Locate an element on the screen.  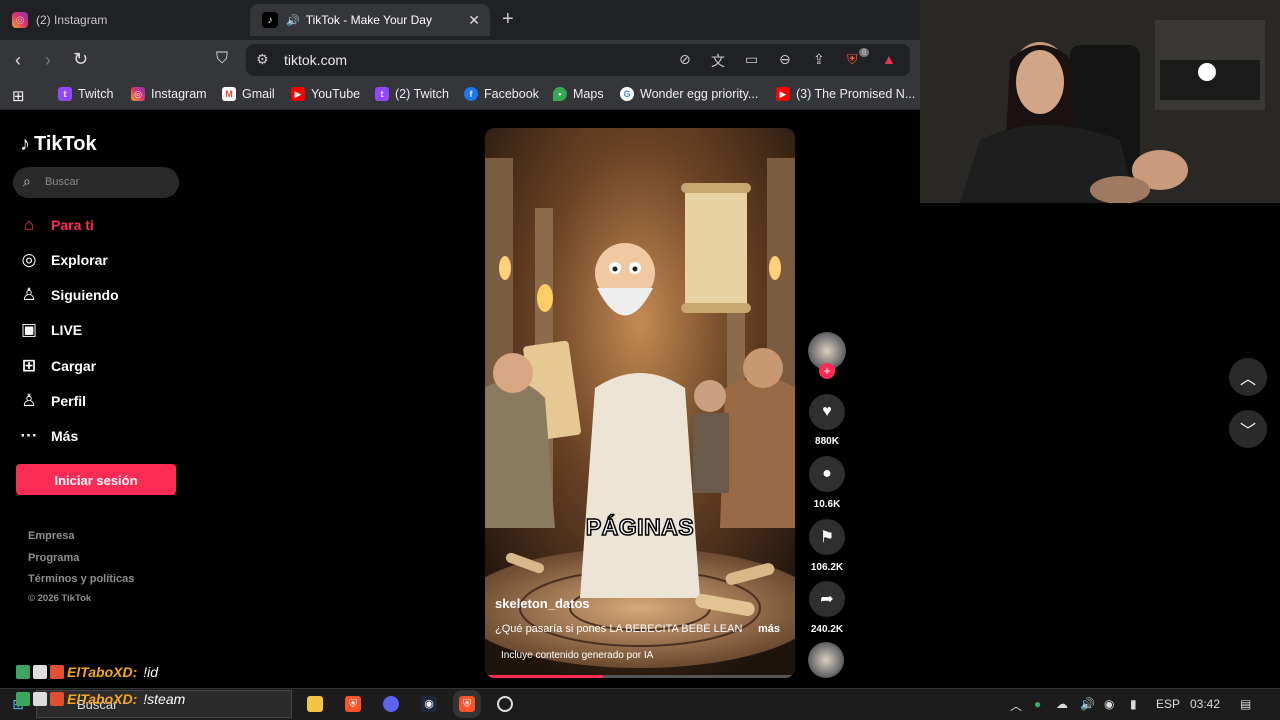
cast-icon: ▭ is located at coordinates (751, 59).